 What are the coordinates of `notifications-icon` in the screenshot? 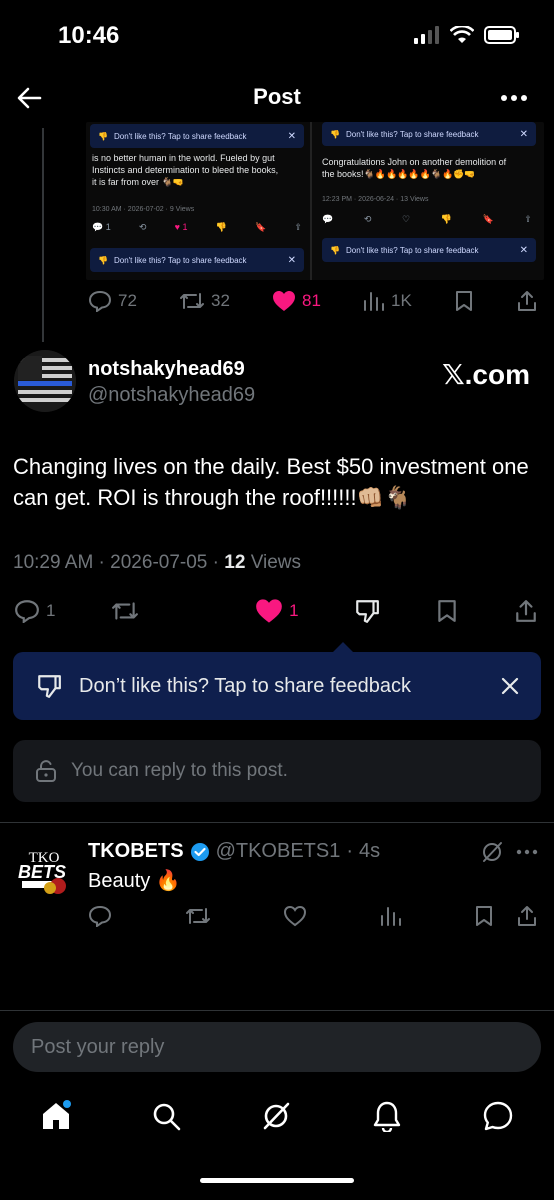 It's located at (387, 1116).